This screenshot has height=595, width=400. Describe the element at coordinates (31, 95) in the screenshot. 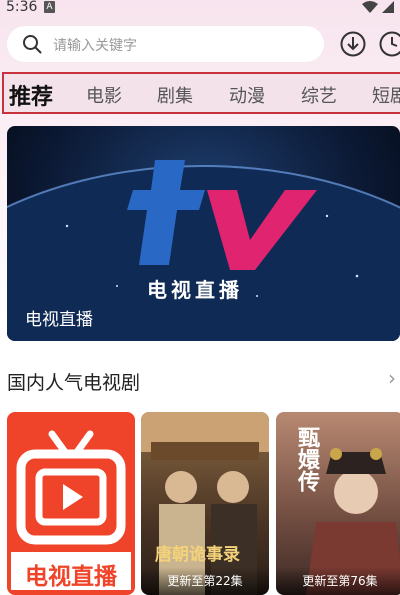

I see `tab-recommended: 推荐` at that location.